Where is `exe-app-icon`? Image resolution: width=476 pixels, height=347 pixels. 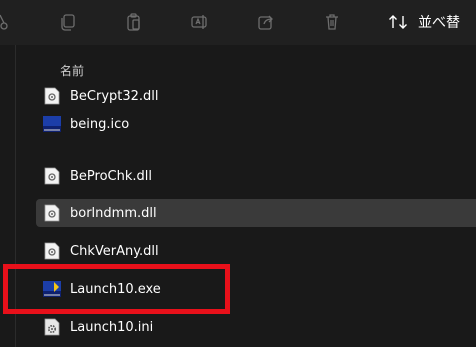 exe-app-icon is located at coordinates (52, 289).